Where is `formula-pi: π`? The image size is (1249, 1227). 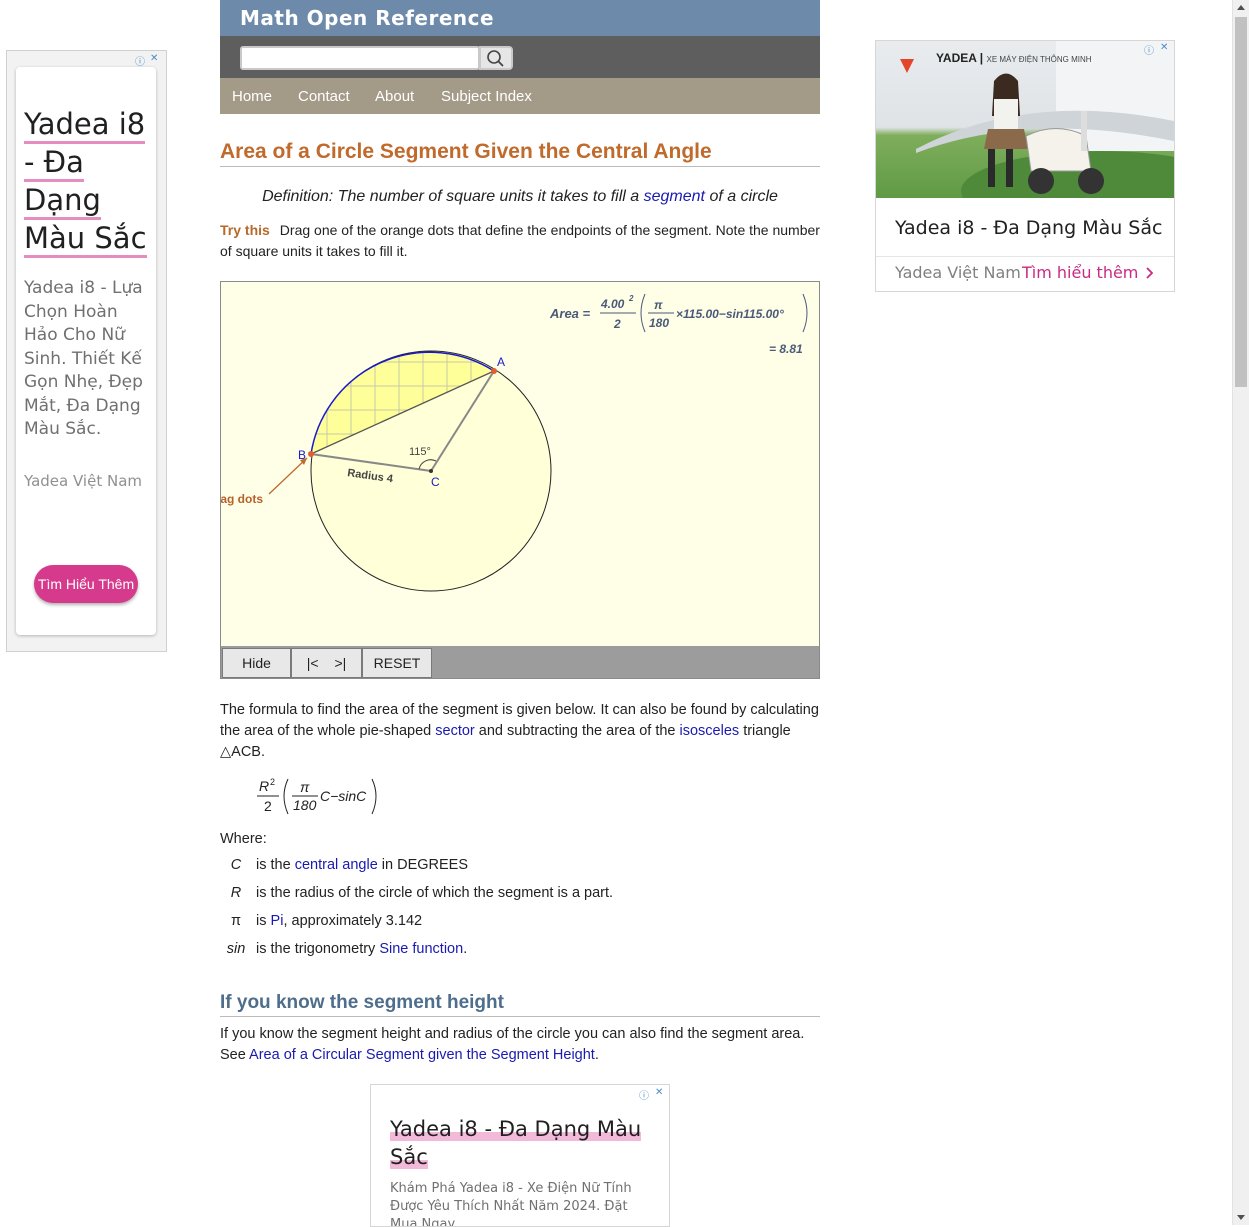
formula-pi: π is located at coordinates (658, 305).